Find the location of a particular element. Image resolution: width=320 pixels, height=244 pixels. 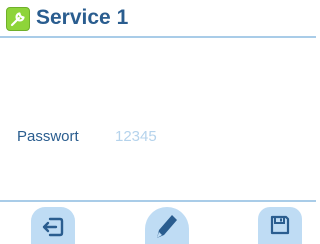

header-bar: Service 1 is located at coordinates (158, 18).